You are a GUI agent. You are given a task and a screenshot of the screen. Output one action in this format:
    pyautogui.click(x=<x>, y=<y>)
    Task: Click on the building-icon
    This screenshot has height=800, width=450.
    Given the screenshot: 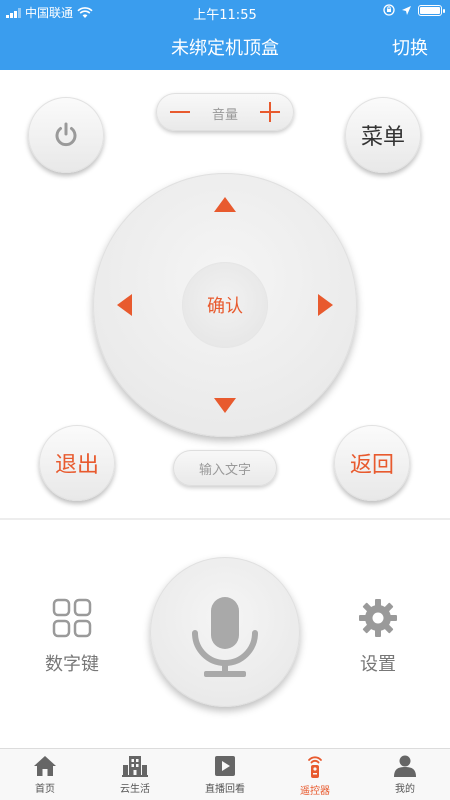 What is the action you would take?
    pyautogui.click(x=135, y=766)
    